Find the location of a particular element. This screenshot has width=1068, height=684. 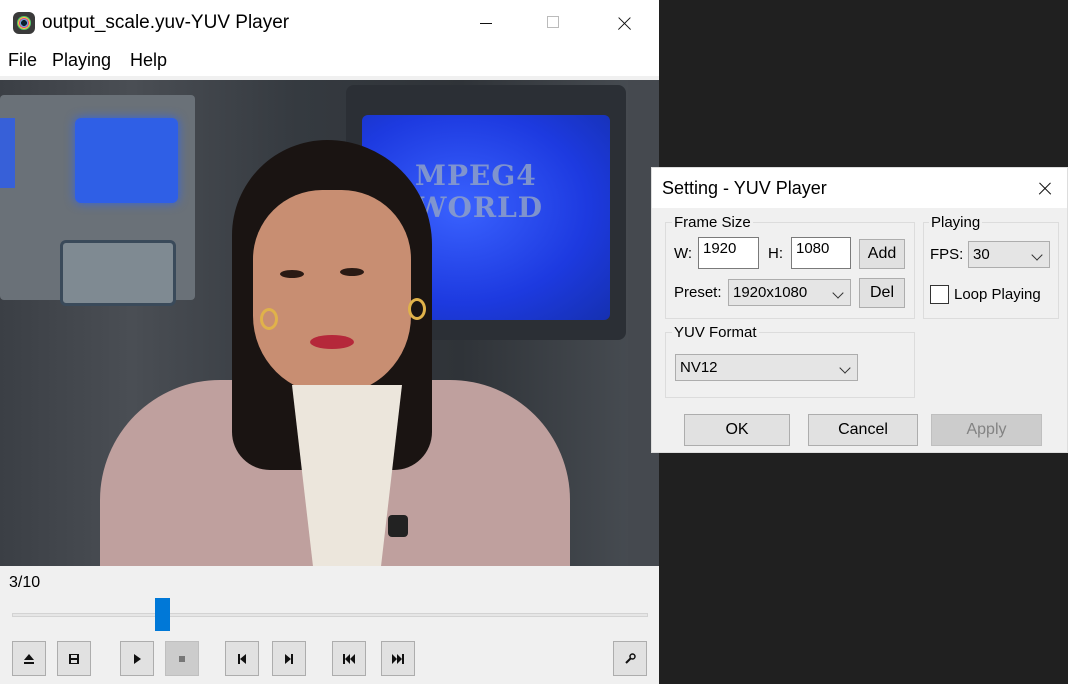

apply-button: Apply is located at coordinates (986, 430).